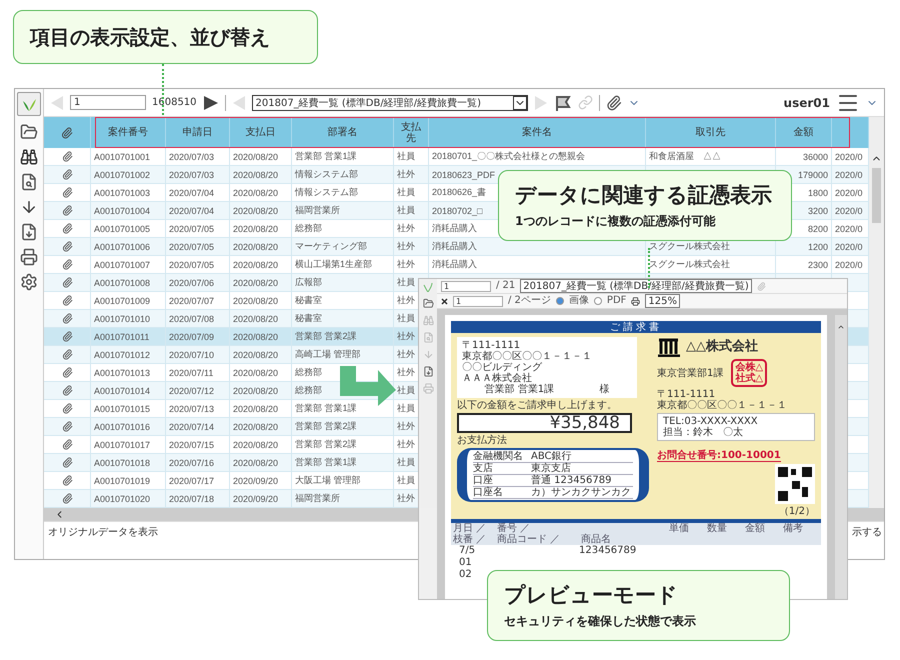 The image size is (900, 660). Describe the element at coordinates (690, 373) in the screenshot. I see `company-dept: 東京営業部1課` at that location.